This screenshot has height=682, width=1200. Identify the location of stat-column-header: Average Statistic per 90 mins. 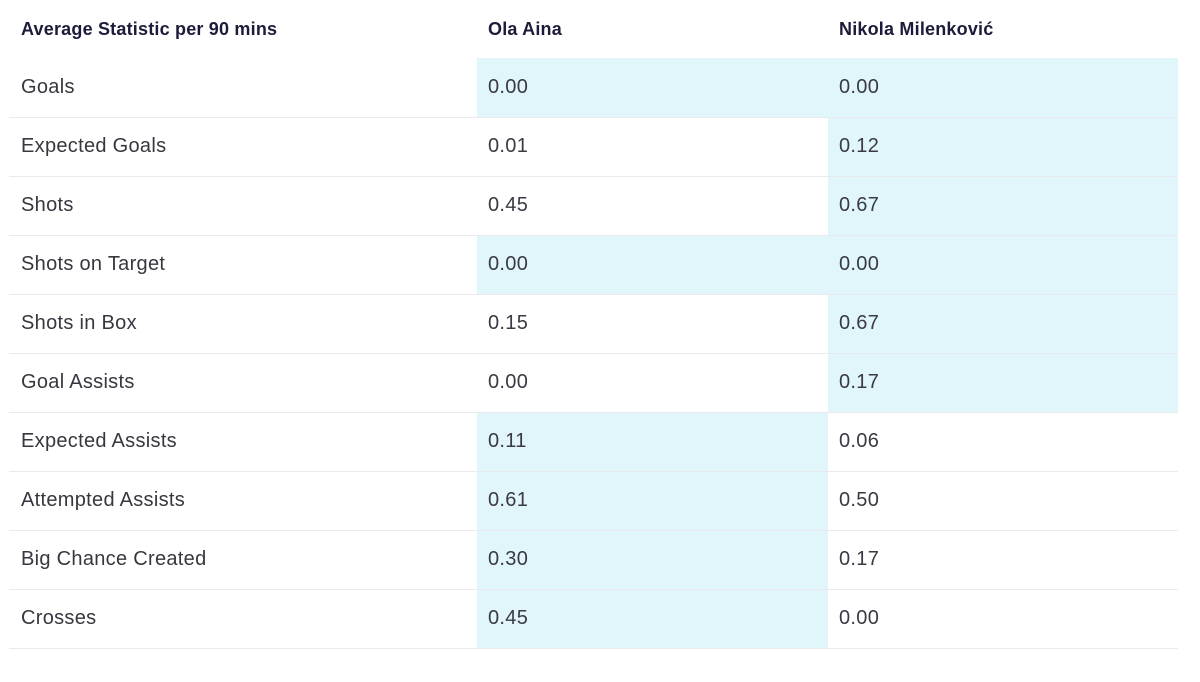
(149, 28).